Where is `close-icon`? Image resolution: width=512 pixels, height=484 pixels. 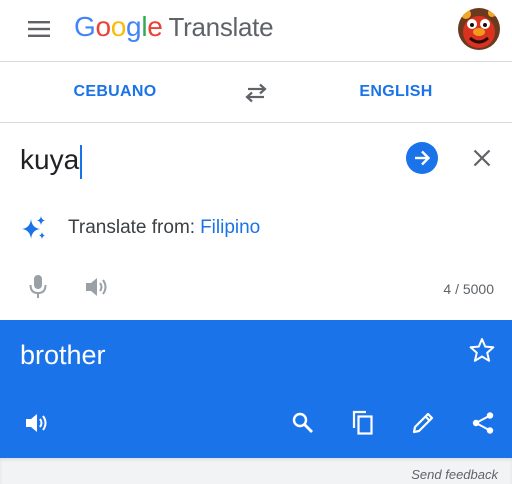
close-icon is located at coordinates (482, 158).